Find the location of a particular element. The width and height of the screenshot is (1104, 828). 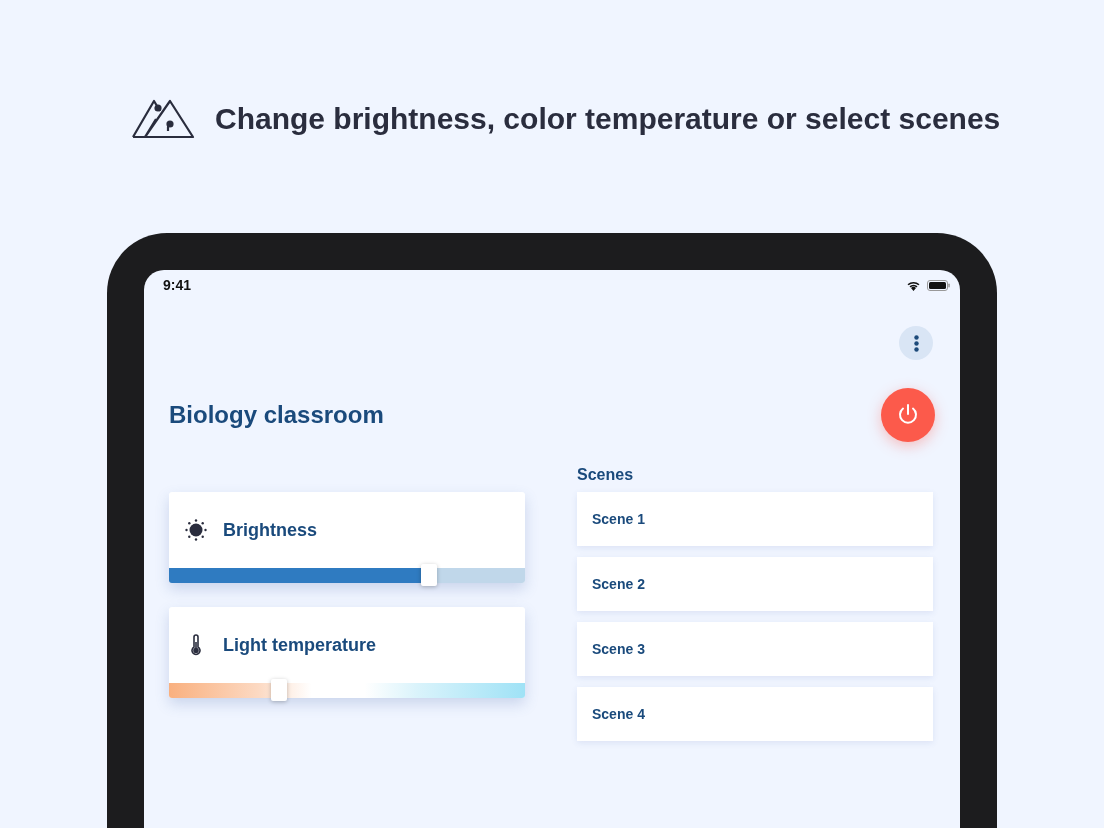

headline: Change brightness, color temperature or select scenes is located at coordinates (608, 119).